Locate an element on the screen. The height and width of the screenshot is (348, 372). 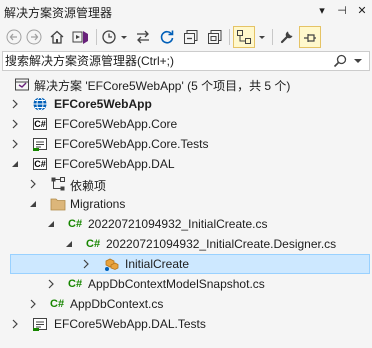
history-clock-dropdown-icon is located at coordinates (114, 37).